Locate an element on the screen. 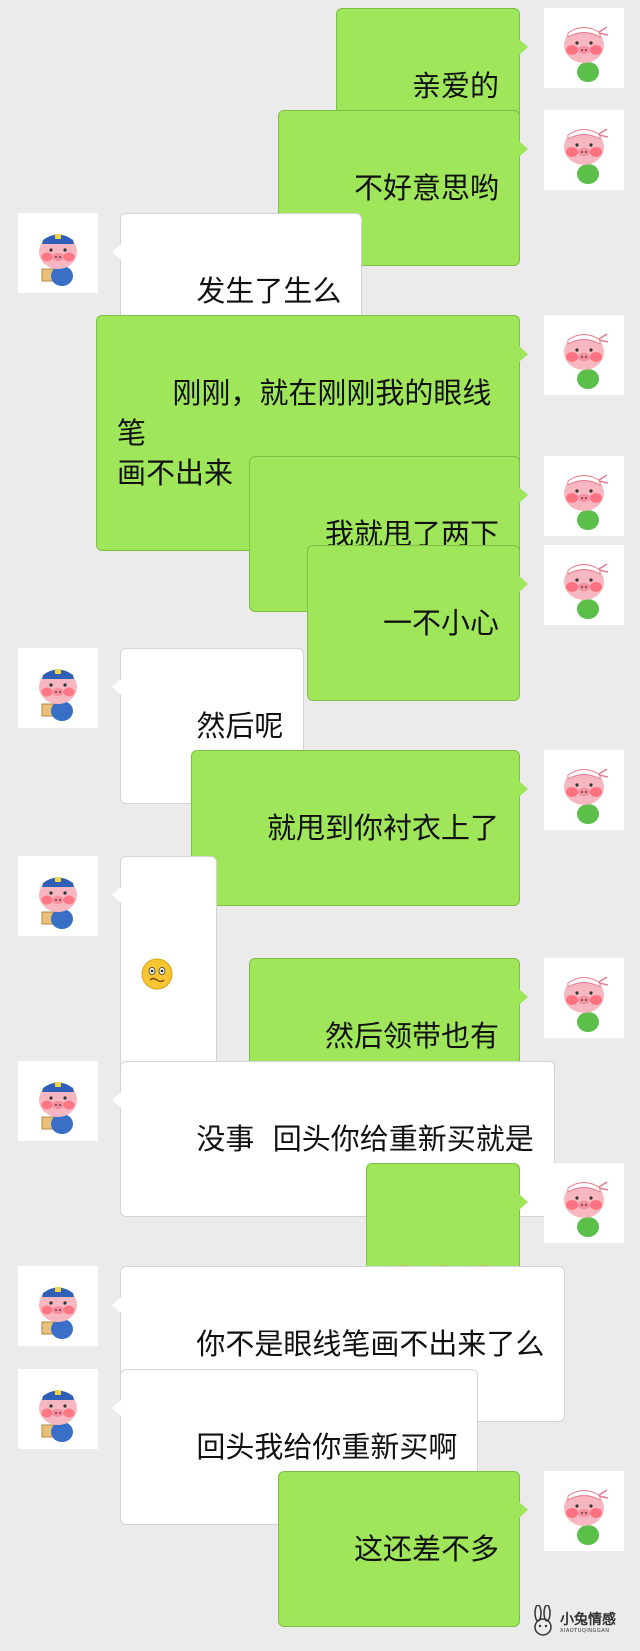 This screenshot has width=640, height=1651. message-bubble: 一不小心 is located at coordinates (417, 623).